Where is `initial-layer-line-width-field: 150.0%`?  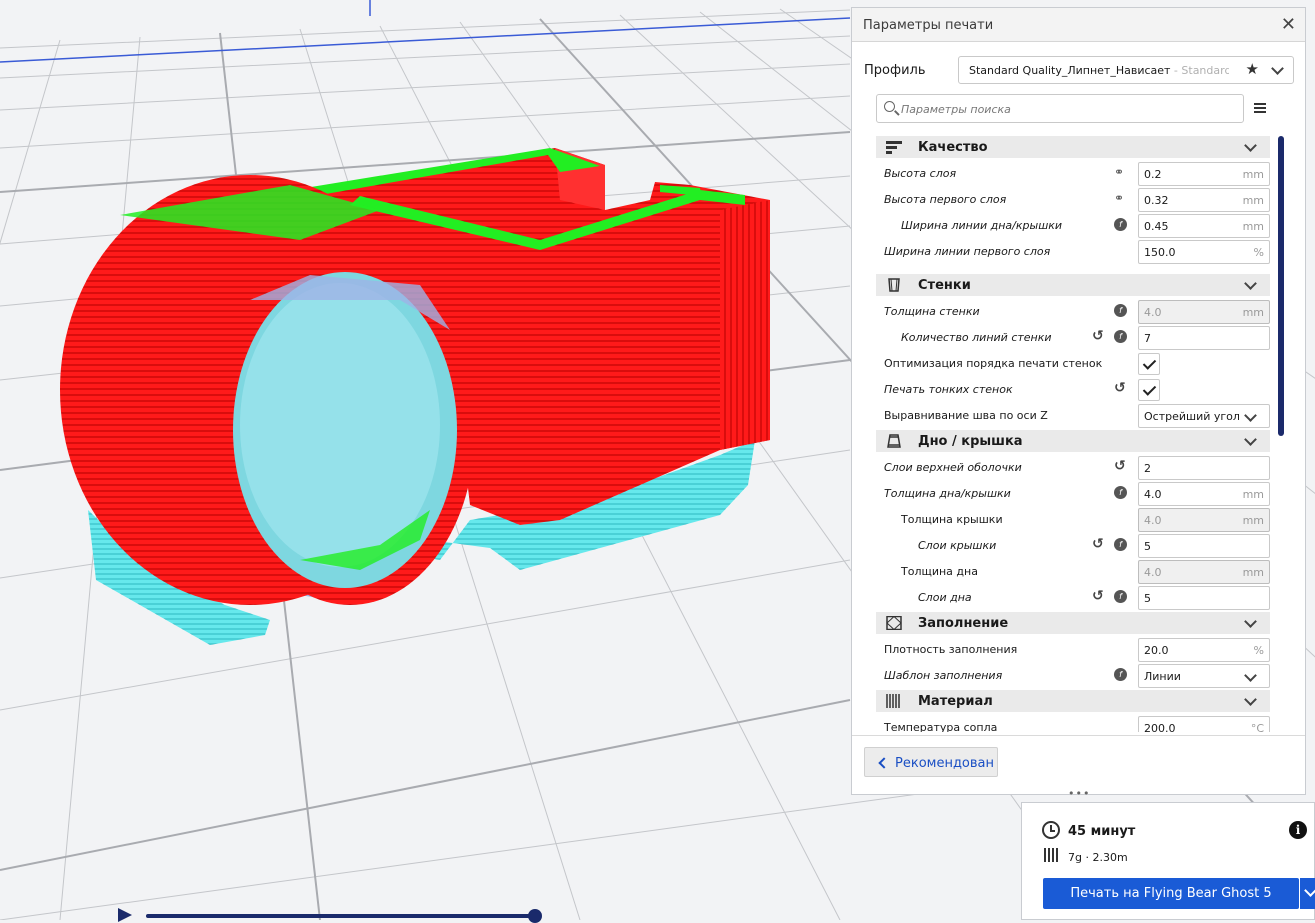
initial-layer-line-width-field: 150.0% is located at coordinates (1204, 252).